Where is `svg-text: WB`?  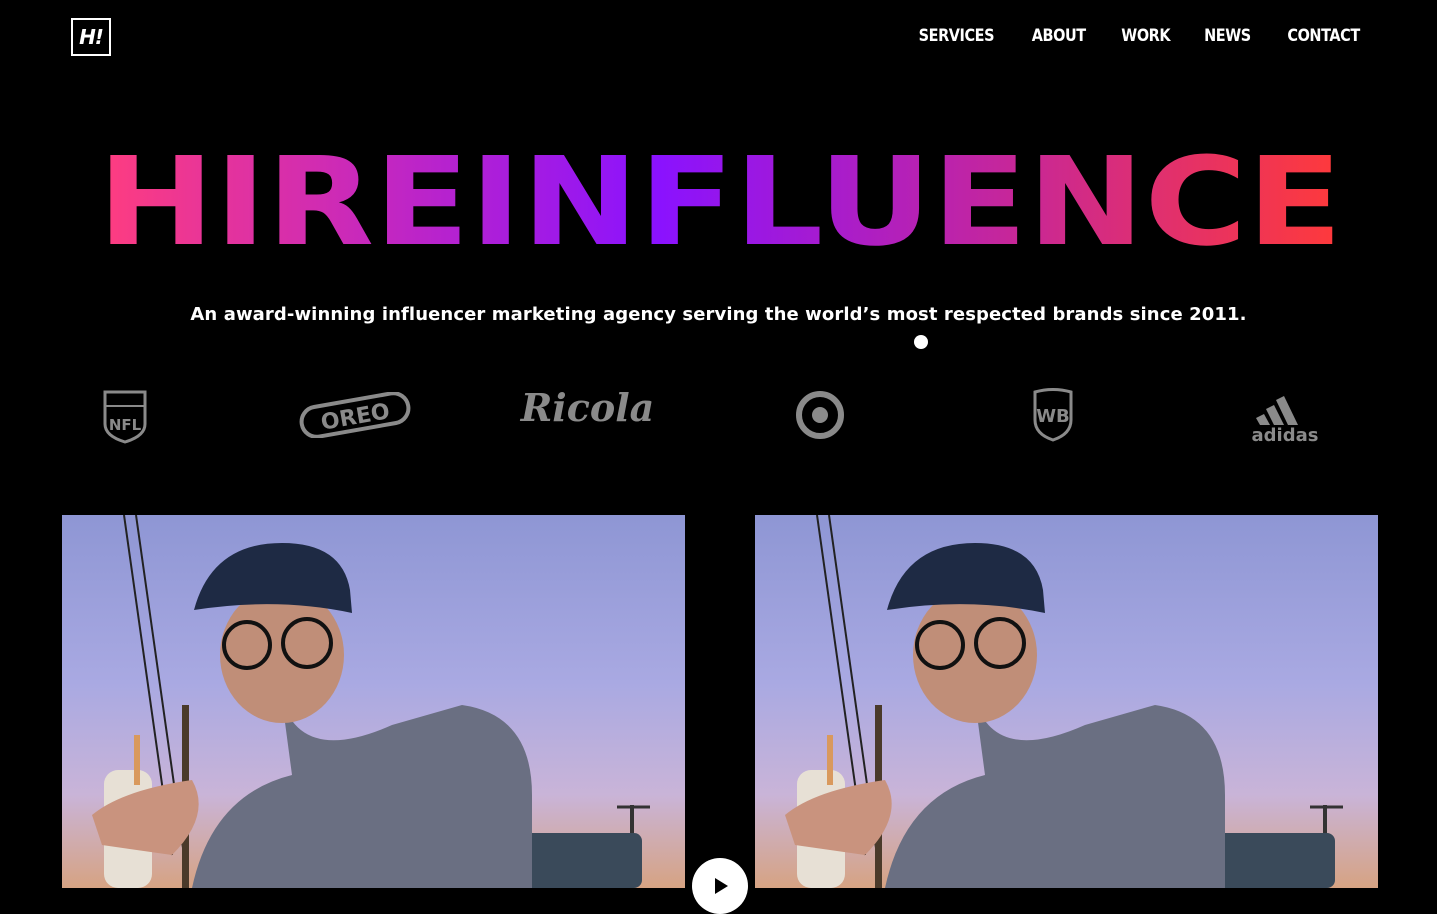 svg-text: WB is located at coordinates (1053, 416).